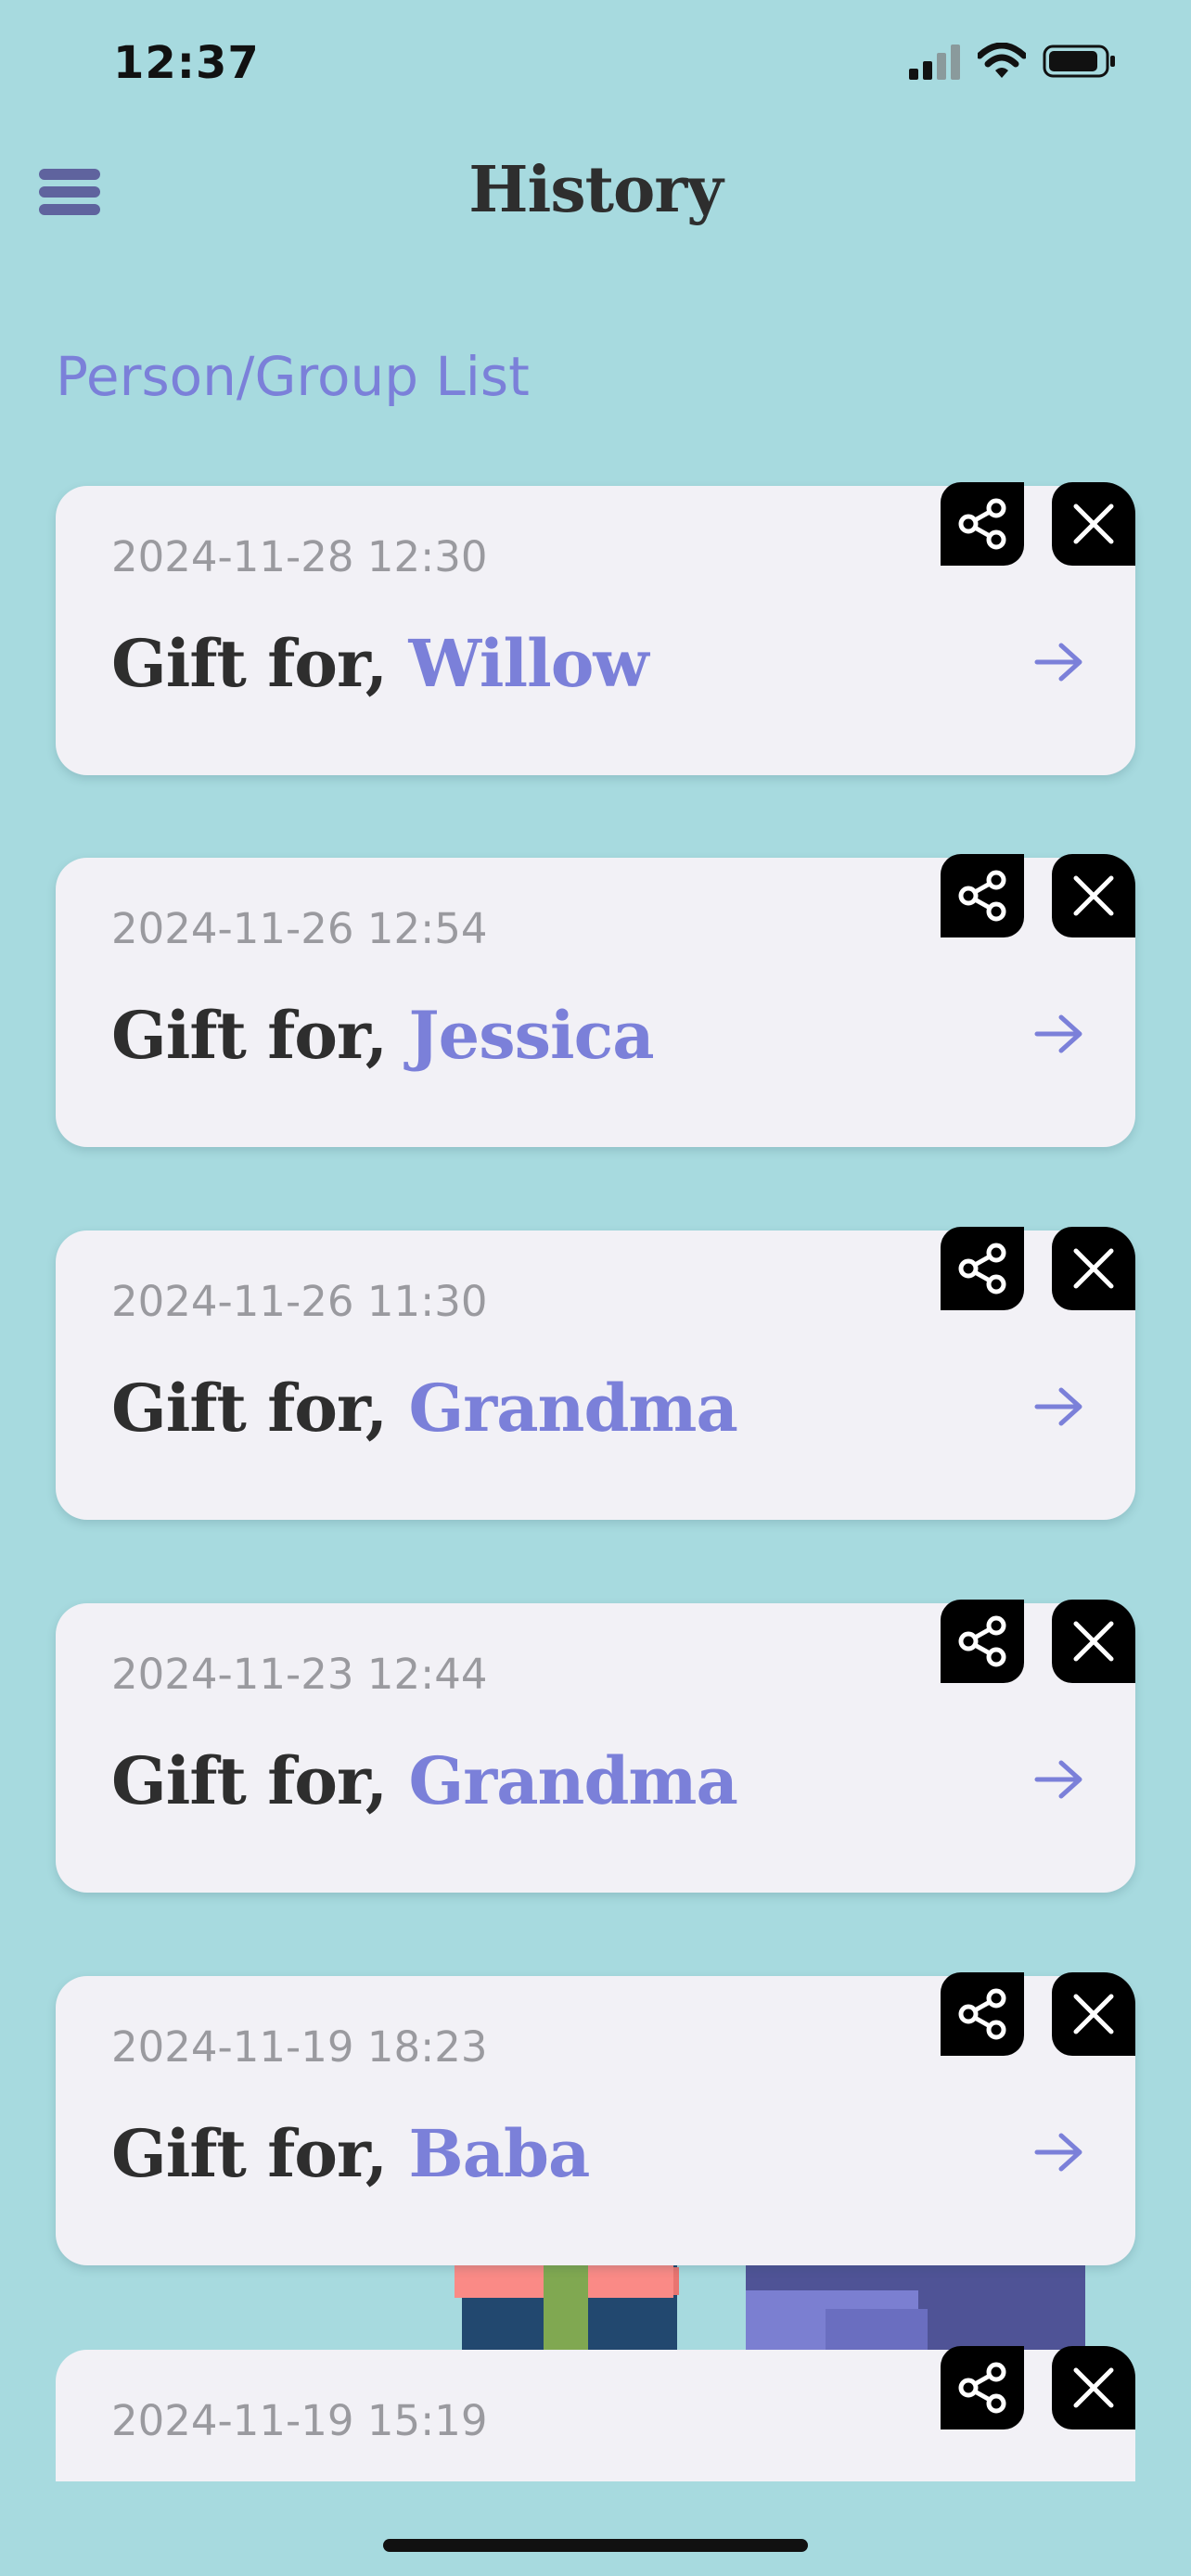  Describe the element at coordinates (935, 64) in the screenshot. I see `cellular-signal-icon` at that location.